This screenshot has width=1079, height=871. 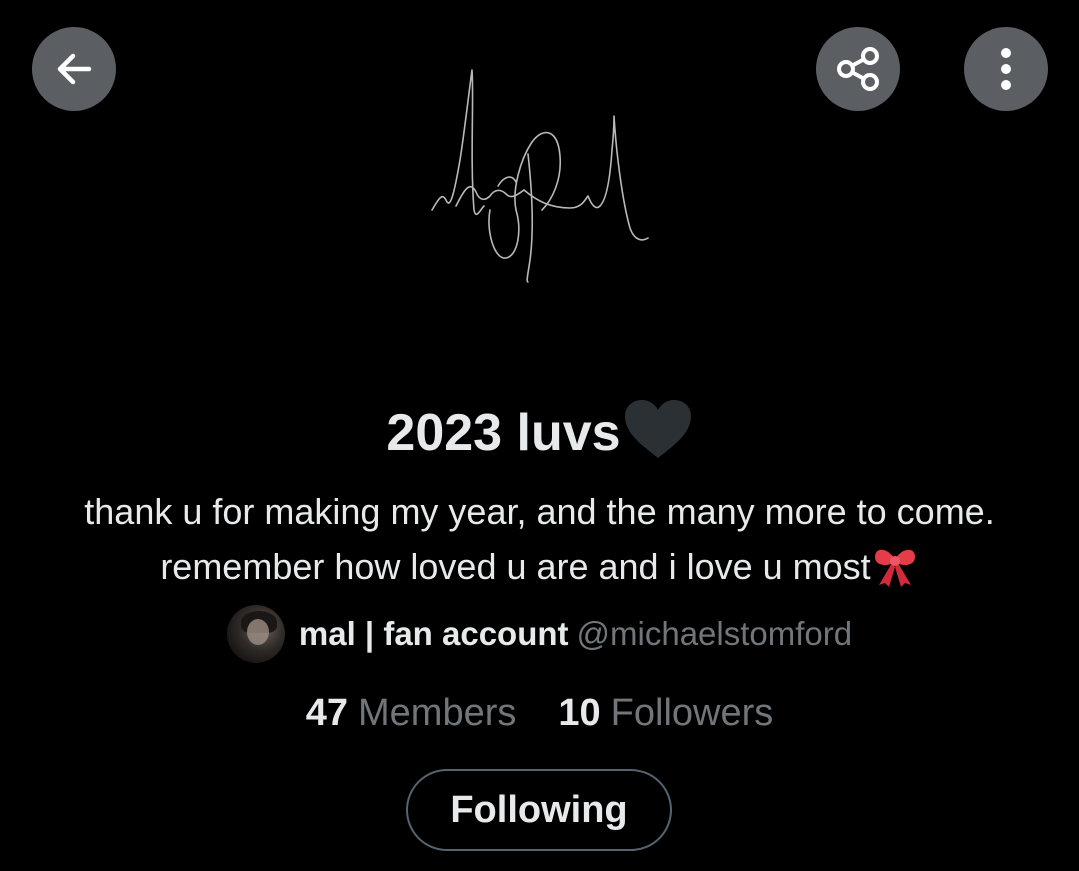 I want to click on arrow-left-icon, so click(x=74, y=69).